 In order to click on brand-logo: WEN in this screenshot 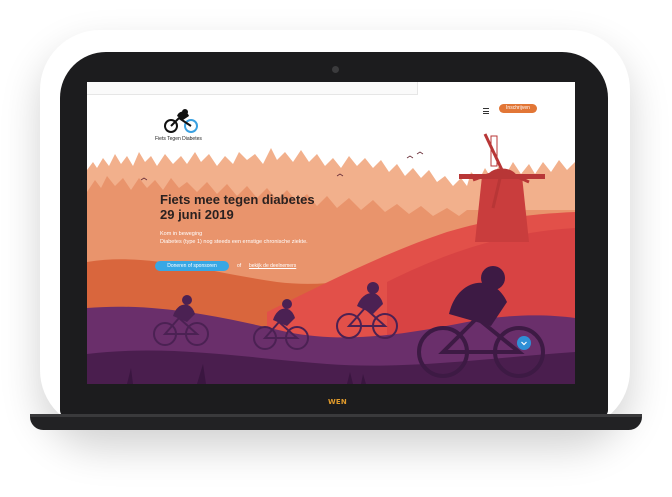, I will do `click(337, 402)`.